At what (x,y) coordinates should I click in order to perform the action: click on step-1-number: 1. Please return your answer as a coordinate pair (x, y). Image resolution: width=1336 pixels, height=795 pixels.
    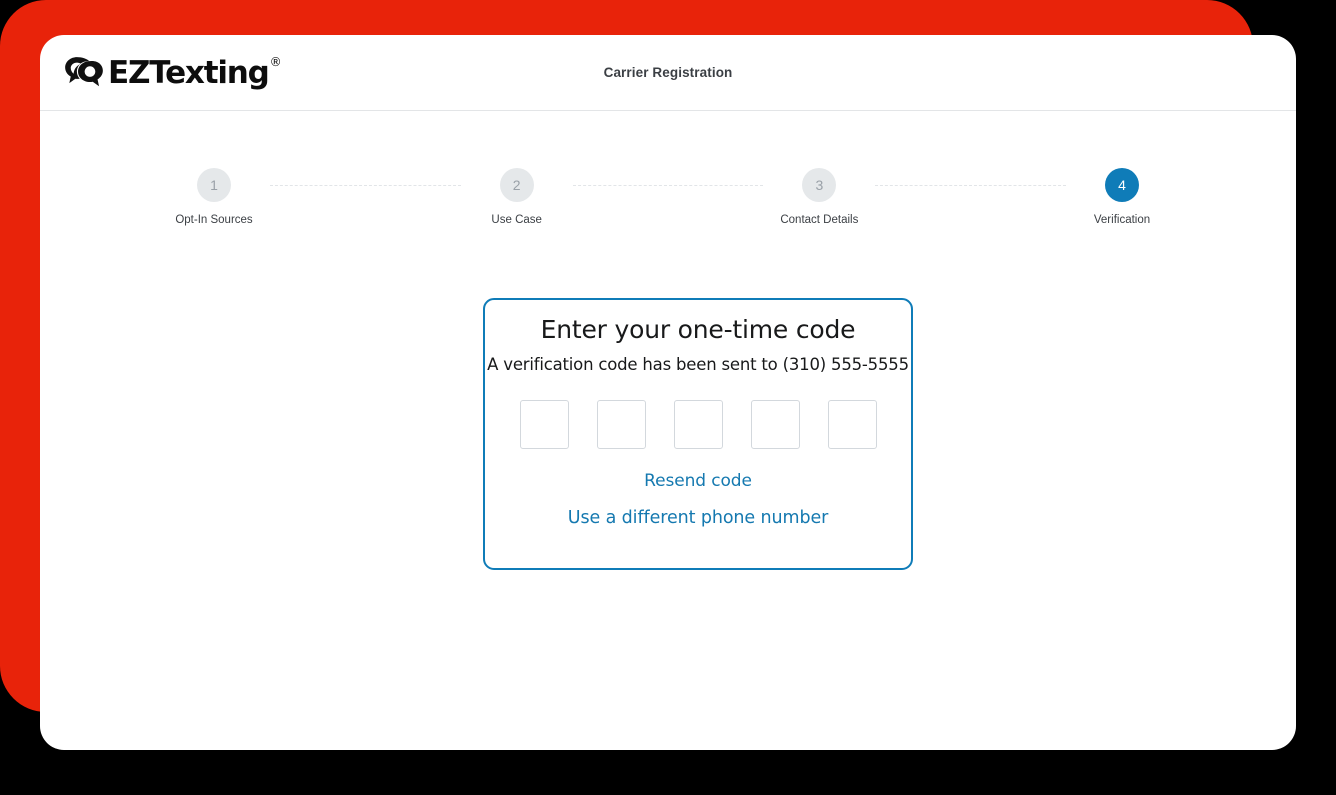
    Looking at the image, I should click on (214, 185).